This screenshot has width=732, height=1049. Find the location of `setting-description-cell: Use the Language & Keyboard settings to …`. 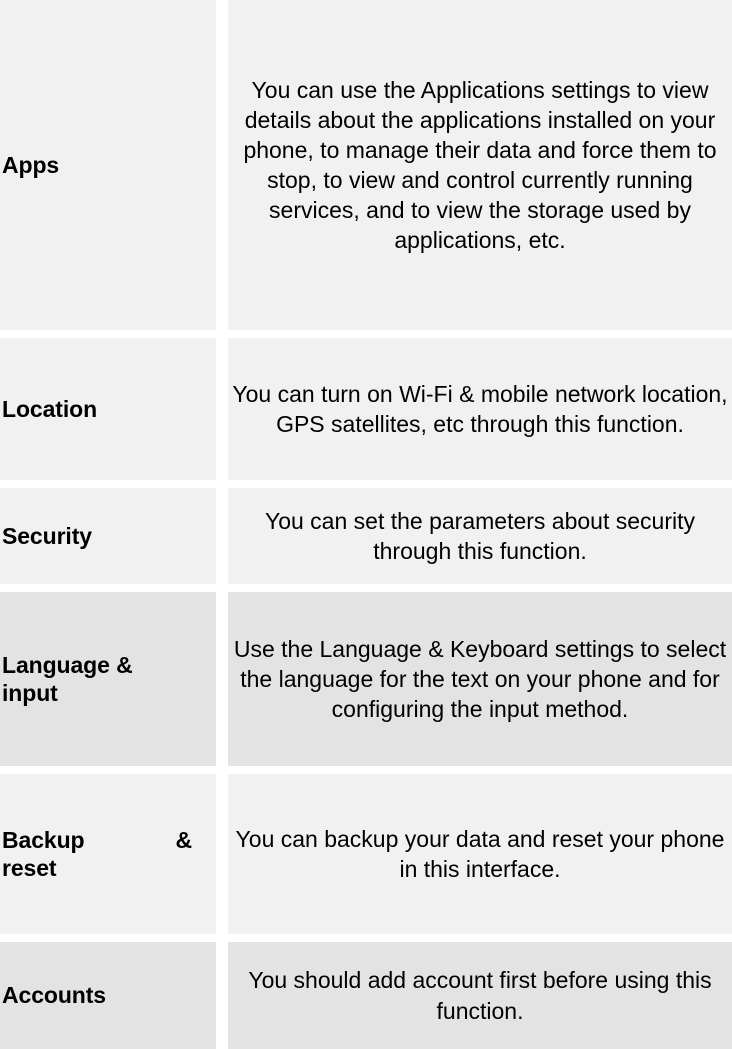

setting-description-cell: Use the Language & Keyboard settings to … is located at coordinates (480, 679).